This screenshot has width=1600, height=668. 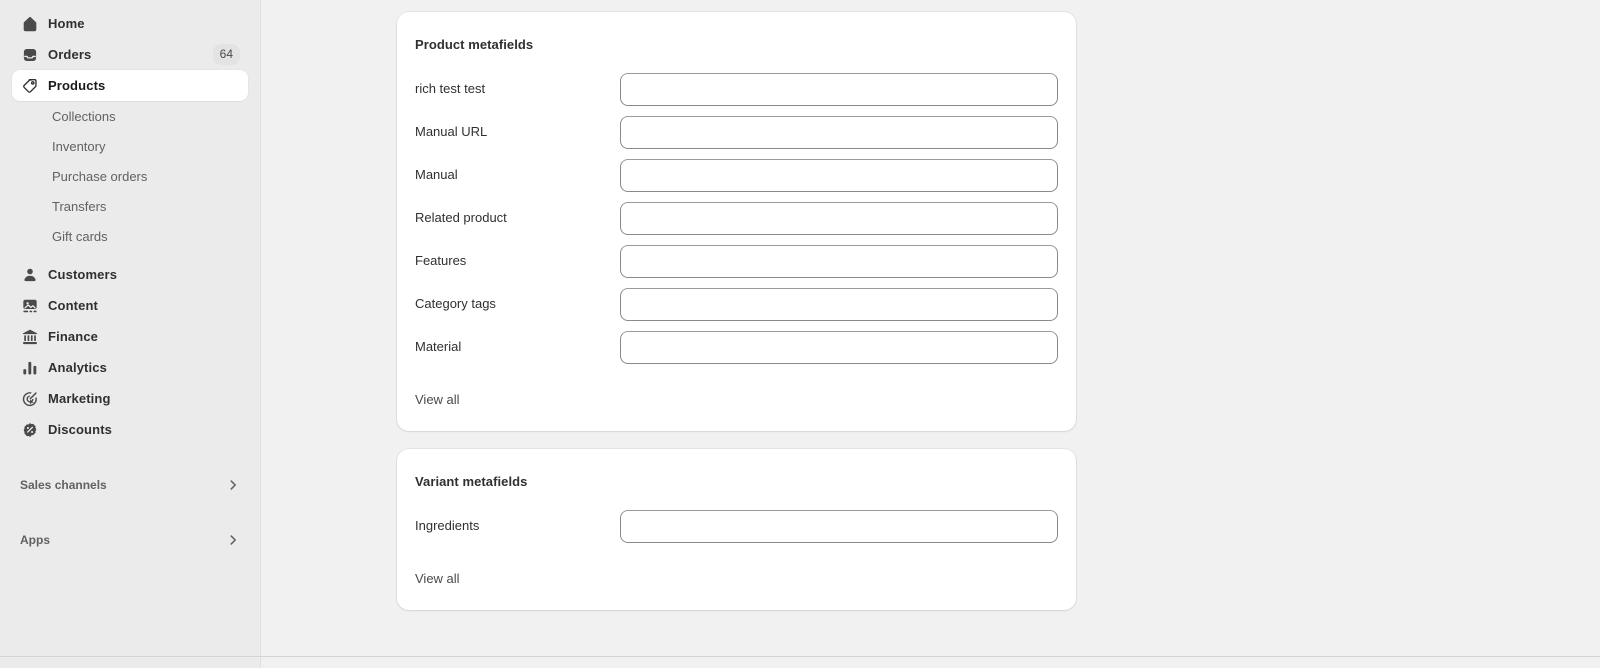 What do you see at coordinates (441, 261) in the screenshot?
I see `metafield-label: Features` at bounding box center [441, 261].